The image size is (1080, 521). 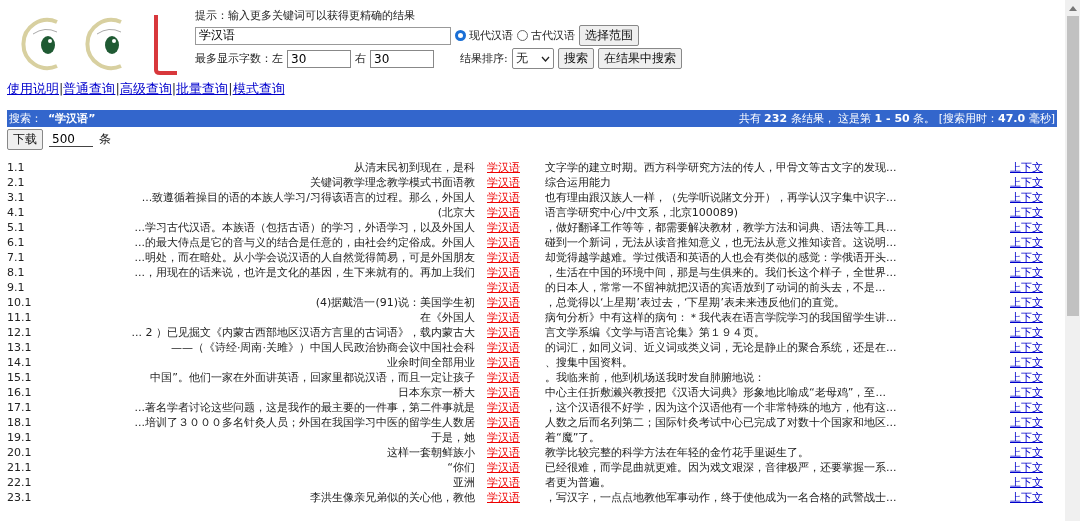 What do you see at coordinates (202, 88) in the screenshot?
I see `nav-link: 批量查询` at bounding box center [202, 88].